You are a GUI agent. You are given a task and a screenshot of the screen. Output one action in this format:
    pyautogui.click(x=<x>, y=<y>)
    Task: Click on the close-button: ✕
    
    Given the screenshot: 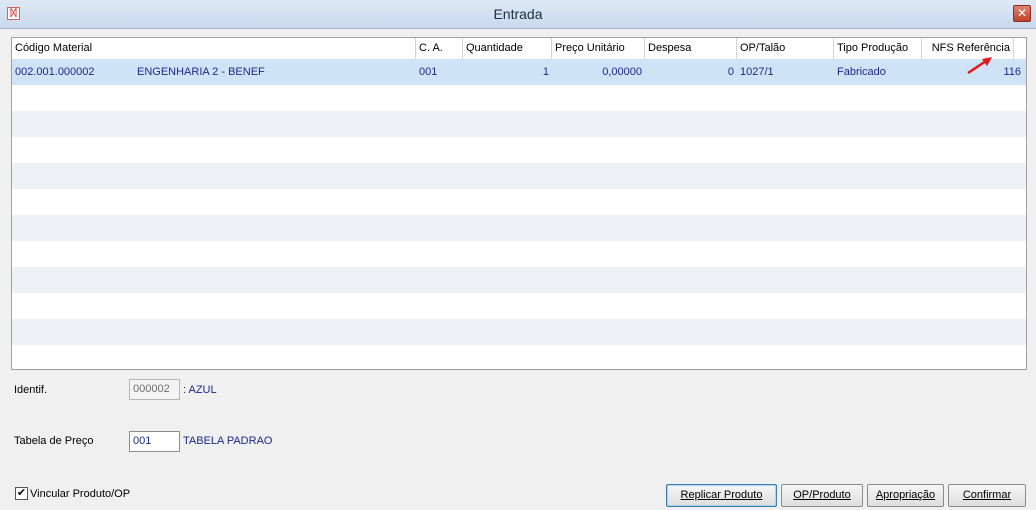 What is the action you would take?
    pyautogui.click(x=1022, y=13)
    